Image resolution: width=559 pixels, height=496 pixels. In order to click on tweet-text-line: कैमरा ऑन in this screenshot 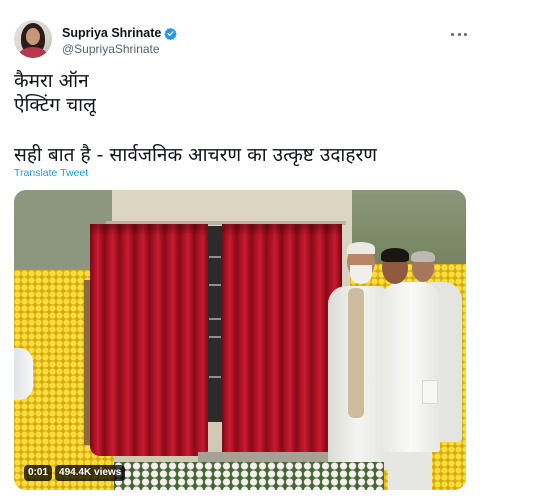, I will do `click(51, 81)`.